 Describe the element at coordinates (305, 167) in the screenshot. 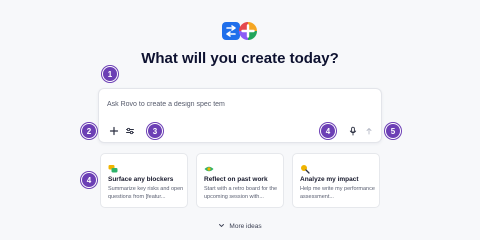

I see `magnifier-icon` at that location.